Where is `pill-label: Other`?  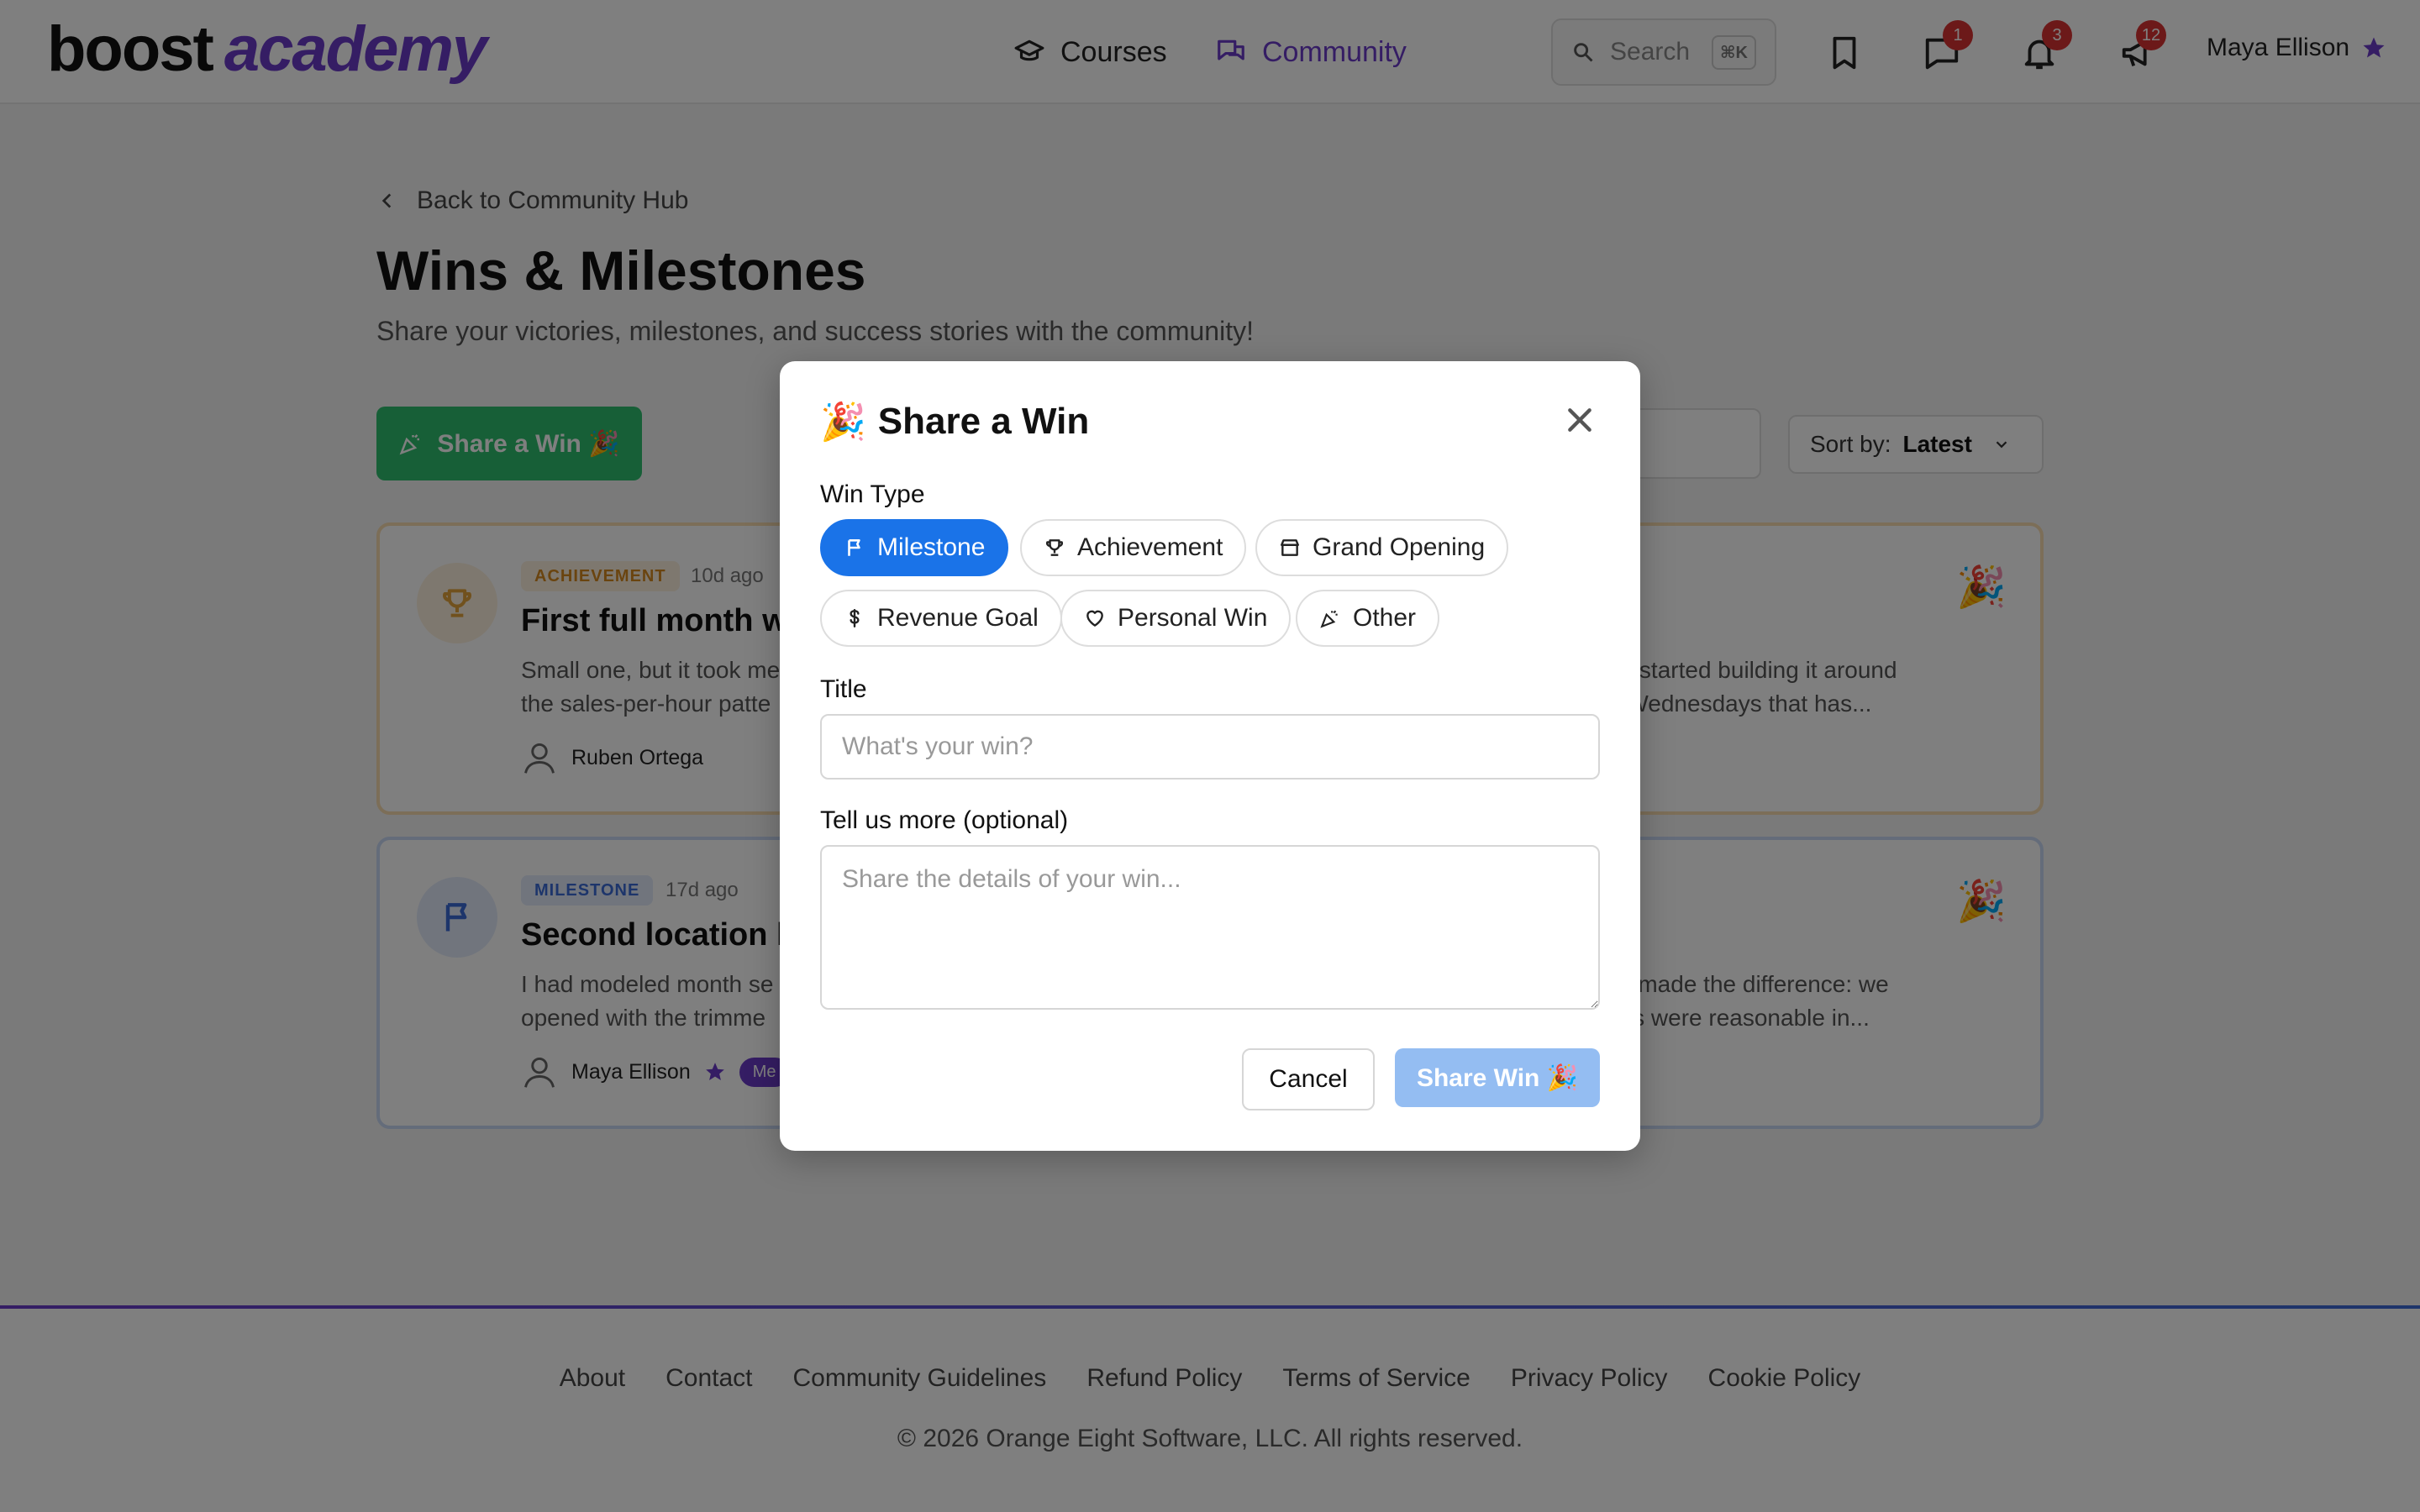 pill-label: Other is located at coordinates (1385, 618).